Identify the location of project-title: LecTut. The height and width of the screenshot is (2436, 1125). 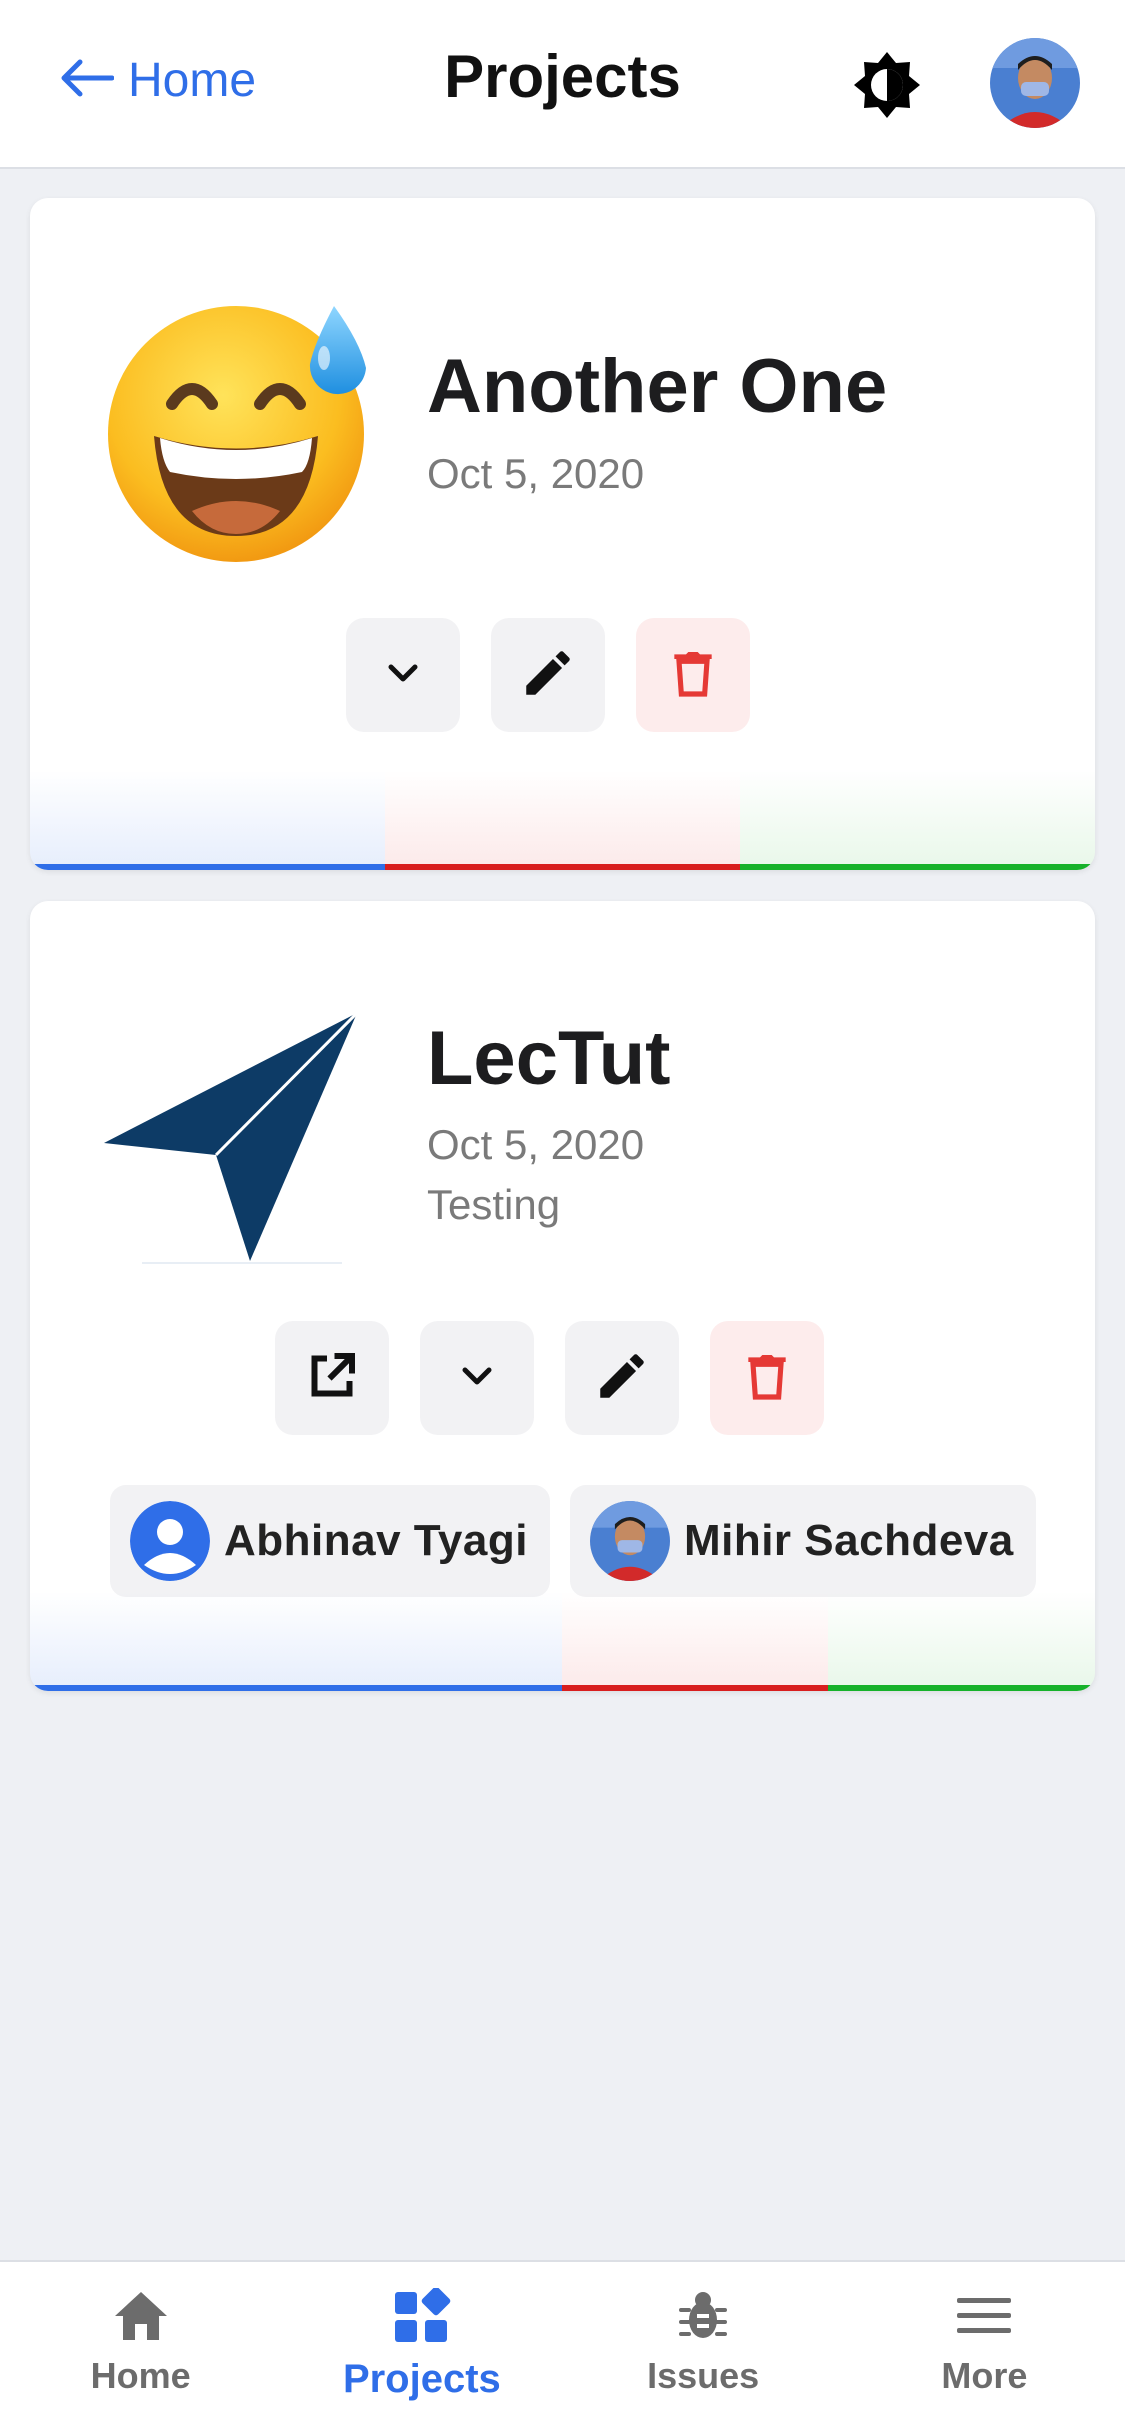
(549, 1058).